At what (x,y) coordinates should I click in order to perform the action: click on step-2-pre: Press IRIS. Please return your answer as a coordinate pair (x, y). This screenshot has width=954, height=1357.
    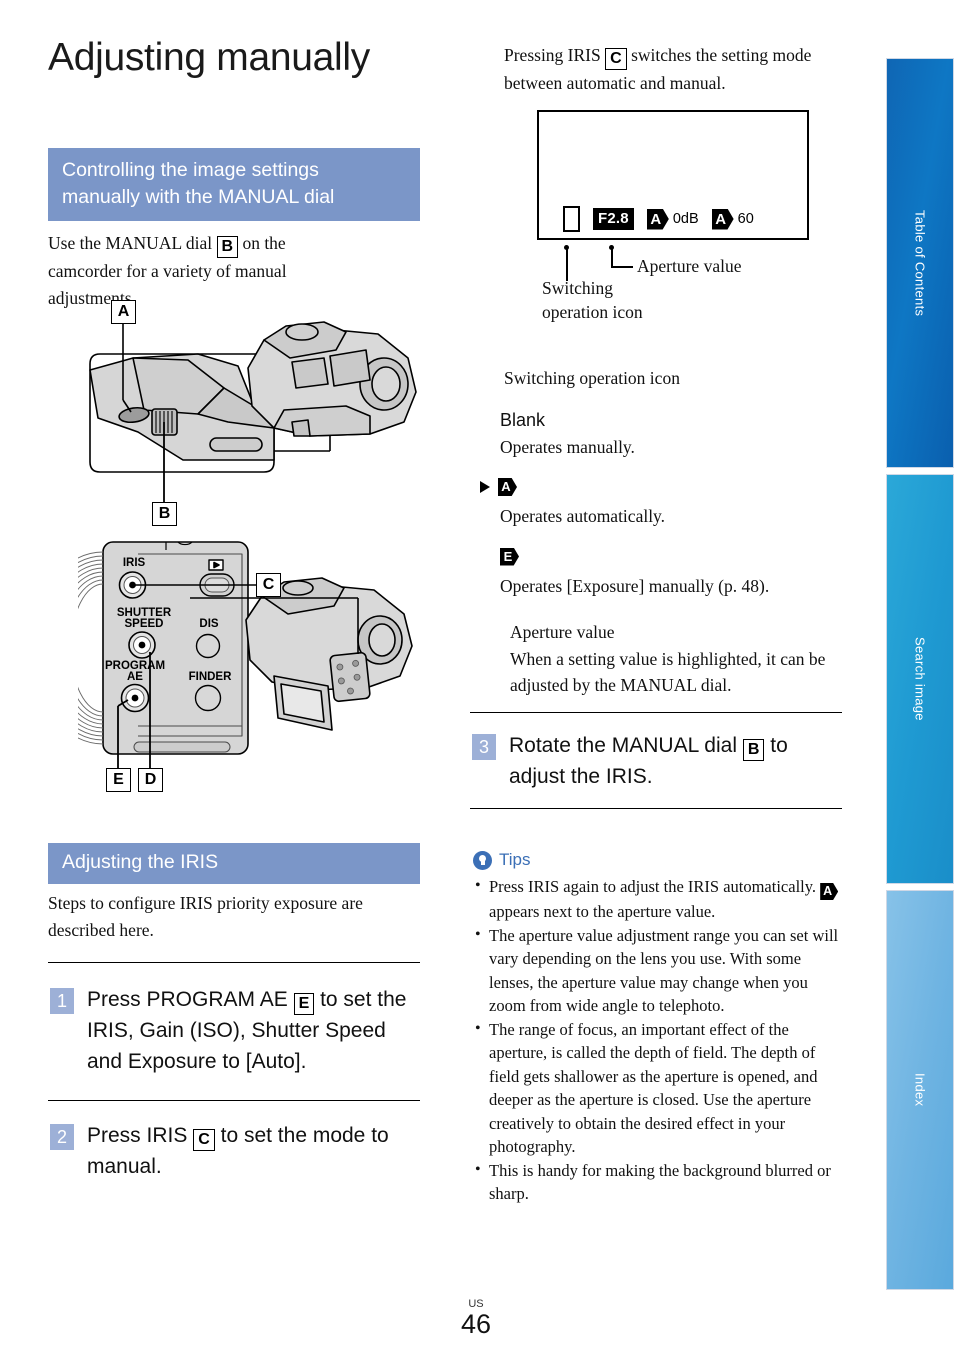
    Looking at the image, I should click on (137, 1135).